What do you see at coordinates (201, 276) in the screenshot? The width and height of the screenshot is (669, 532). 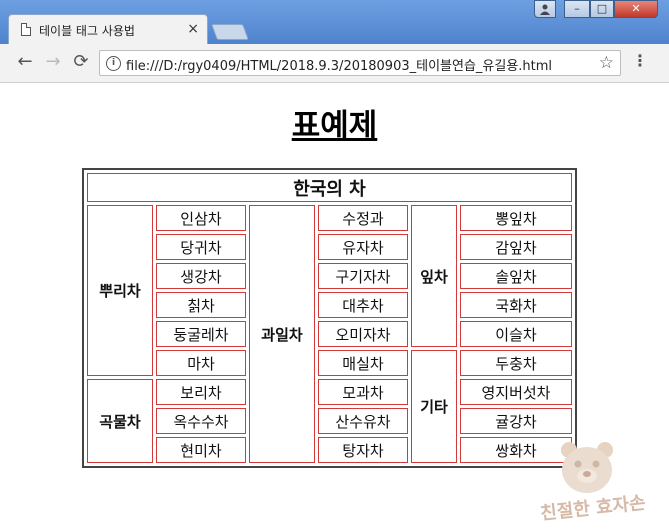 I see `table-cell: 생강차` at bounding box center [201, 276].